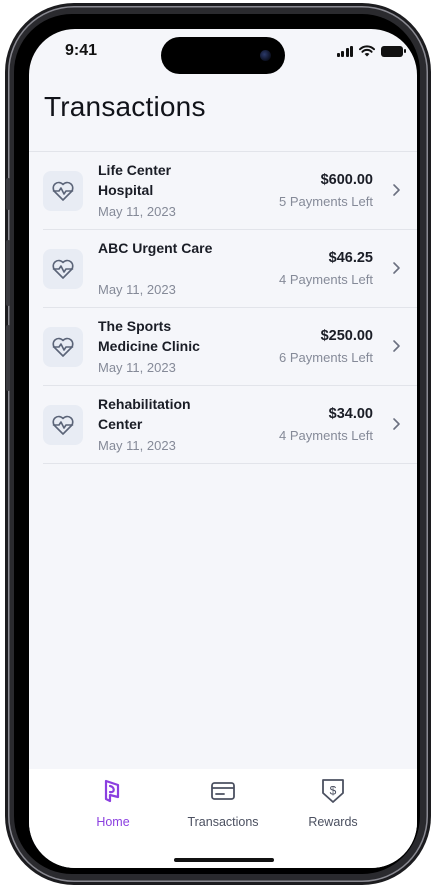 This screenshot has height=886, width=434. I want to click on home-logo-icon, so click(112, 791).